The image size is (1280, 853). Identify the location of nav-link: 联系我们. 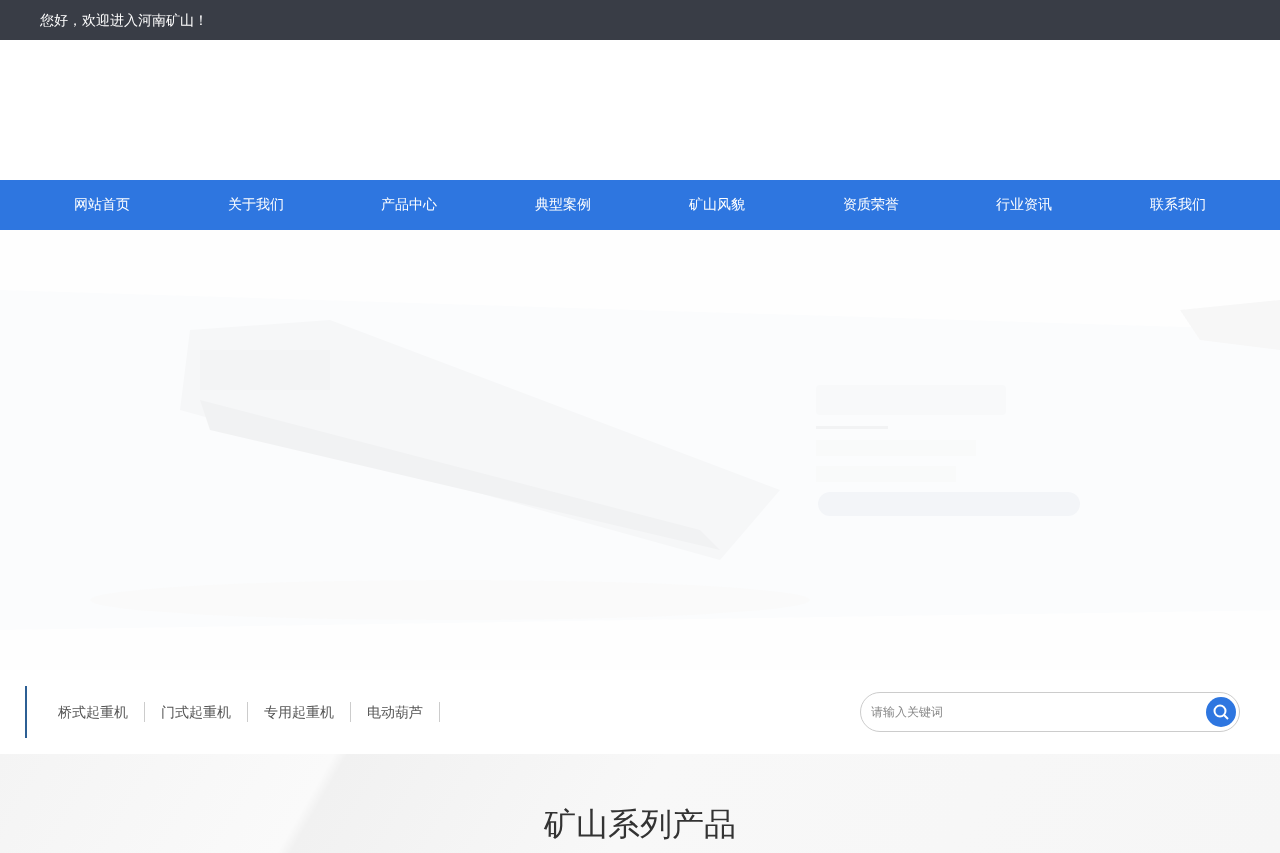
(1178, 205).